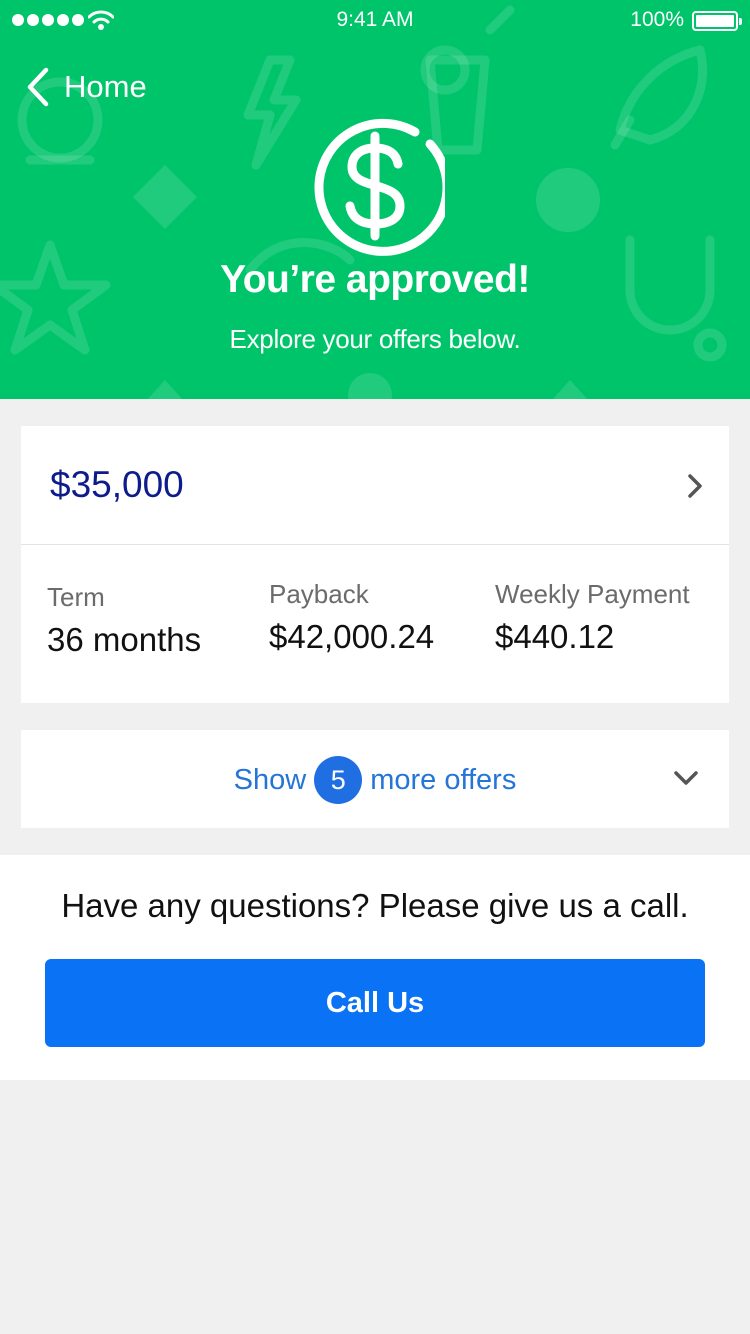 This screenshot has height=1334, width=750. I want to click on chevron-right-icon, so click(695, 486).